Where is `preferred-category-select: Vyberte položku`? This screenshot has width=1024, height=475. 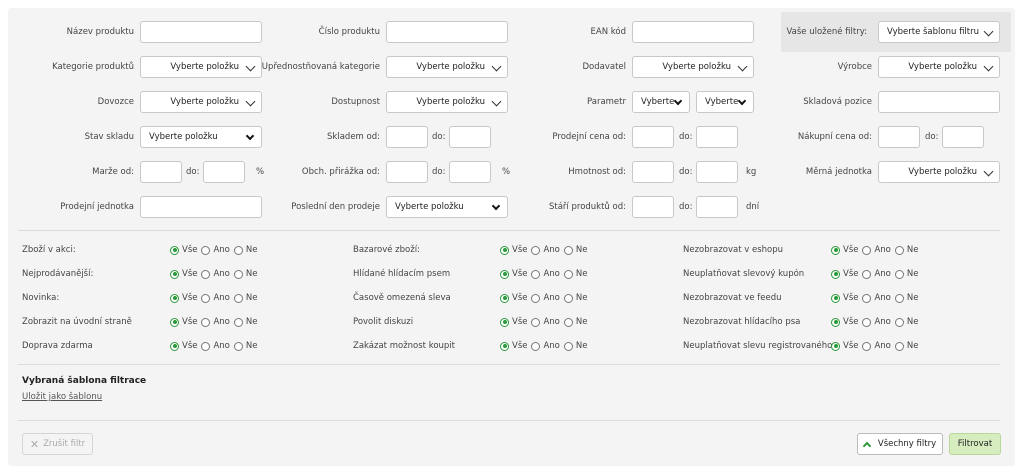
preferred-category-select: Vyberte položku is located at coordinates (447, 67).